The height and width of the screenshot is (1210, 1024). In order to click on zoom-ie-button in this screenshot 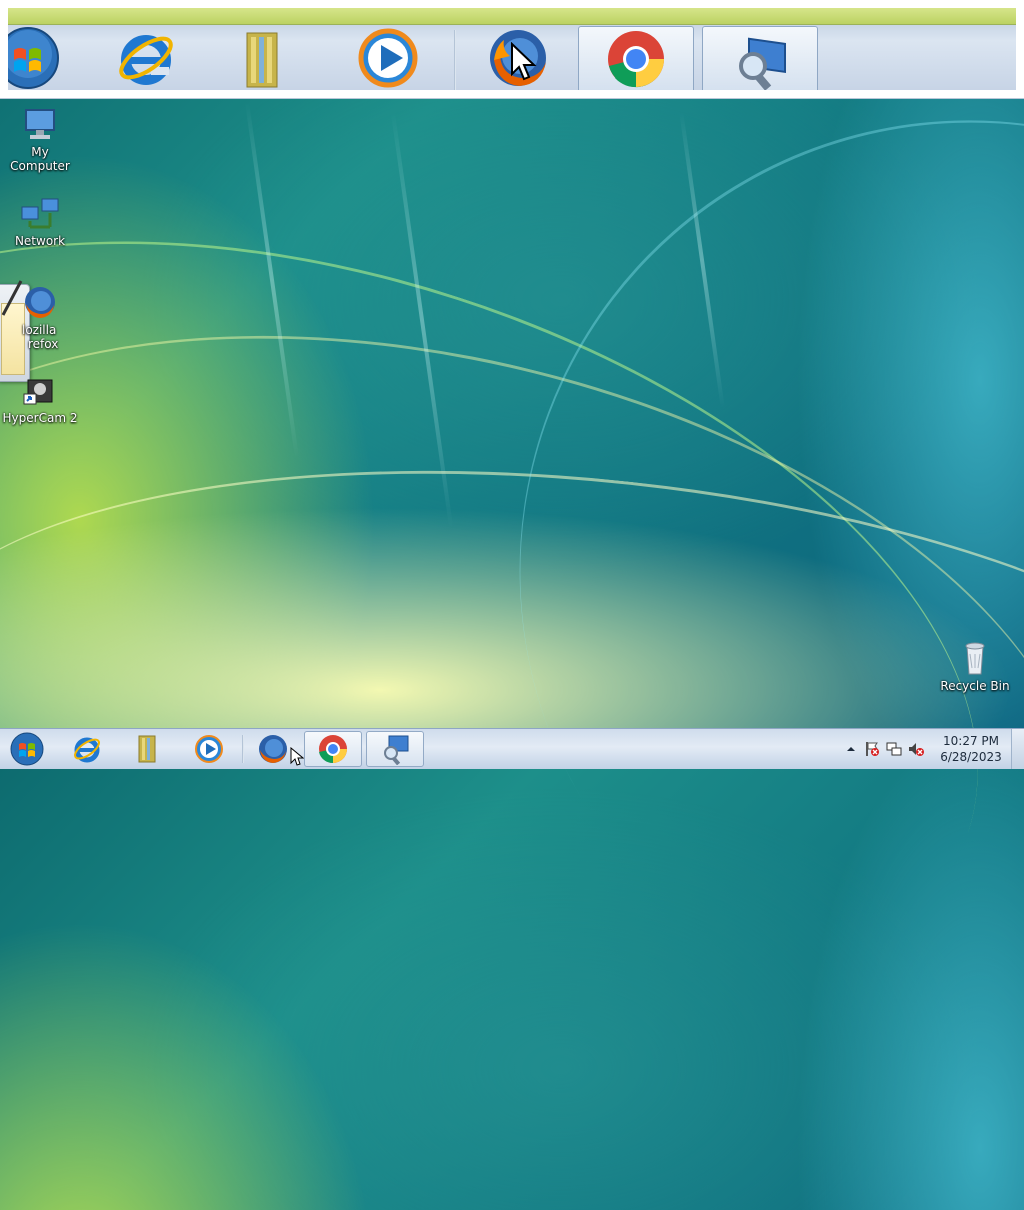, I will do `click(146, 58)`.